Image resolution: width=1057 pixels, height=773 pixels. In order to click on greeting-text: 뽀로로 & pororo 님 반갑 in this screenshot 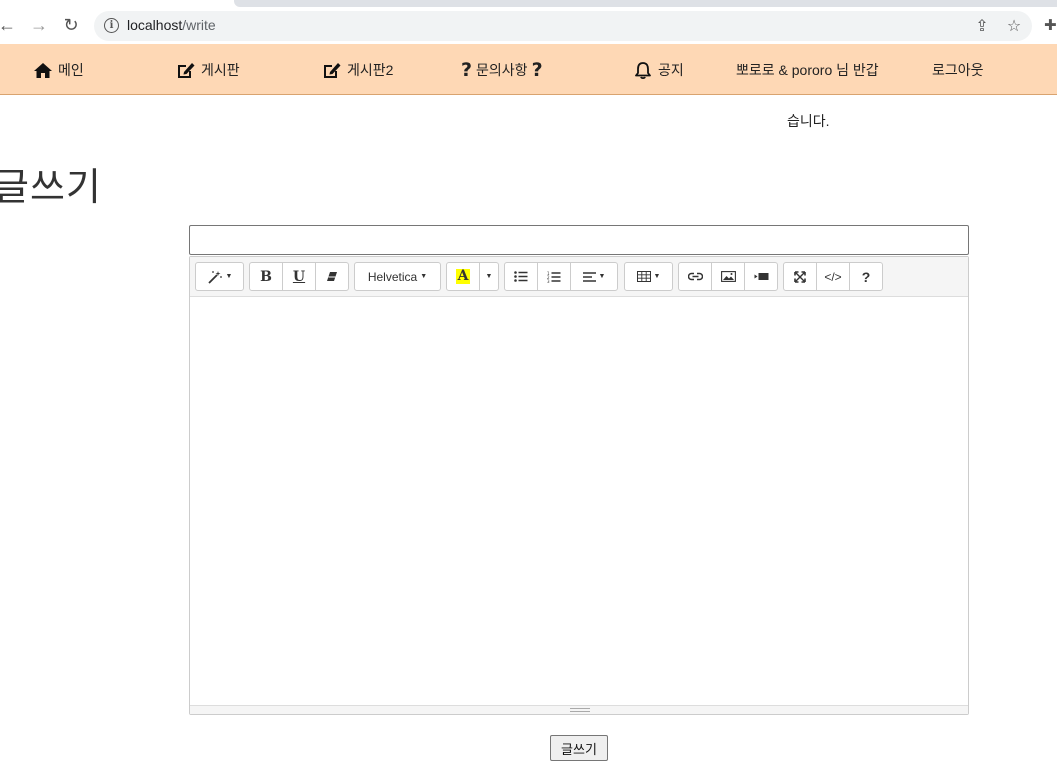, I will do `click(807, 70)`.